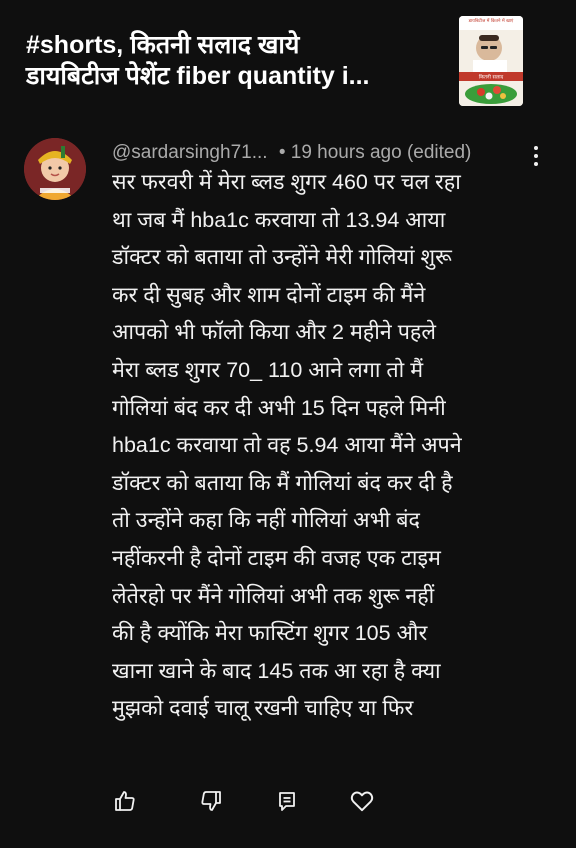 The image size is (576, 848). I want to click on krishna-avatar-icon, so click(55, 169).